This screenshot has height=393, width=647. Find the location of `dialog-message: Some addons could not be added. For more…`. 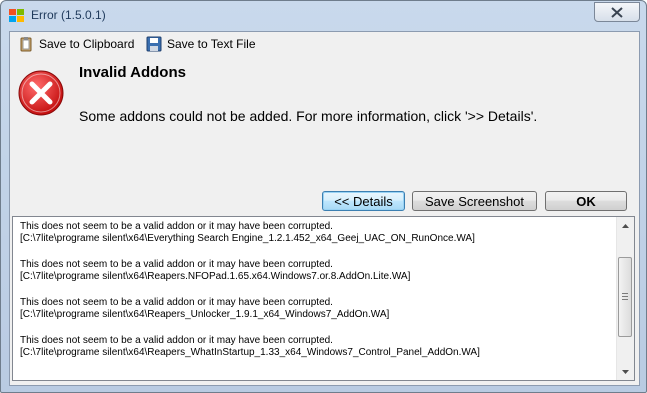

dialog-message: Some addons could not be added. For more… is located at coordinates (308, 116).